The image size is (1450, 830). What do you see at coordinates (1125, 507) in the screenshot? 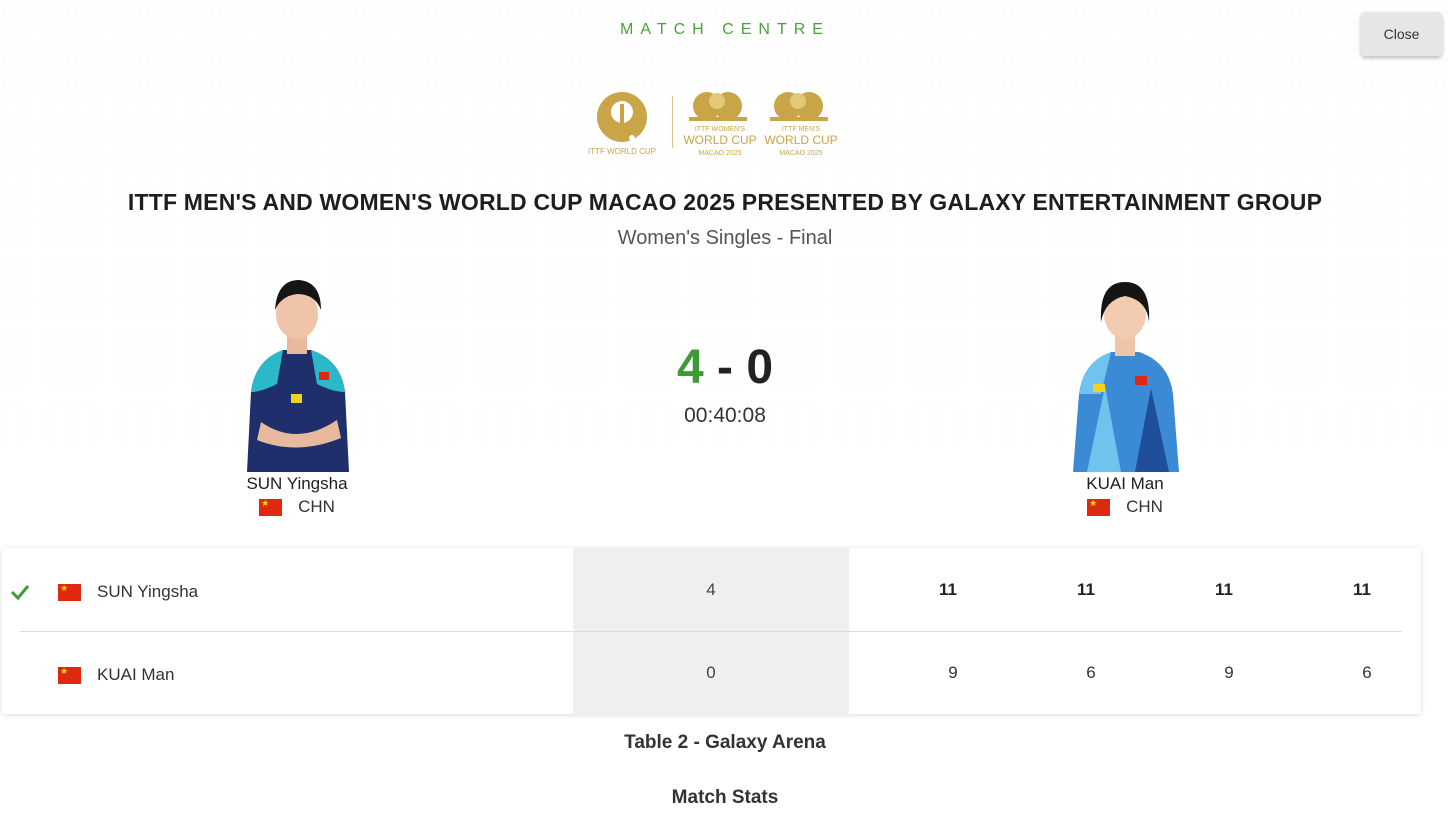
I see `player-country-right: CHN` at bounding box center [1125, 507].